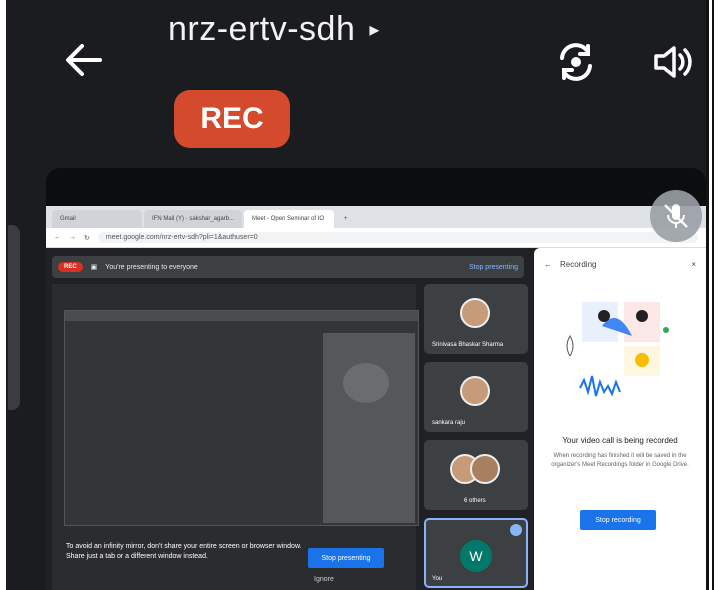 The width and height of the screenshot is (723, 590). What do you see at coordinates (262, 29) in the screenshot?
I see `meeting-code: nrz-ertv-sdh` at bounding box center [262, 29].